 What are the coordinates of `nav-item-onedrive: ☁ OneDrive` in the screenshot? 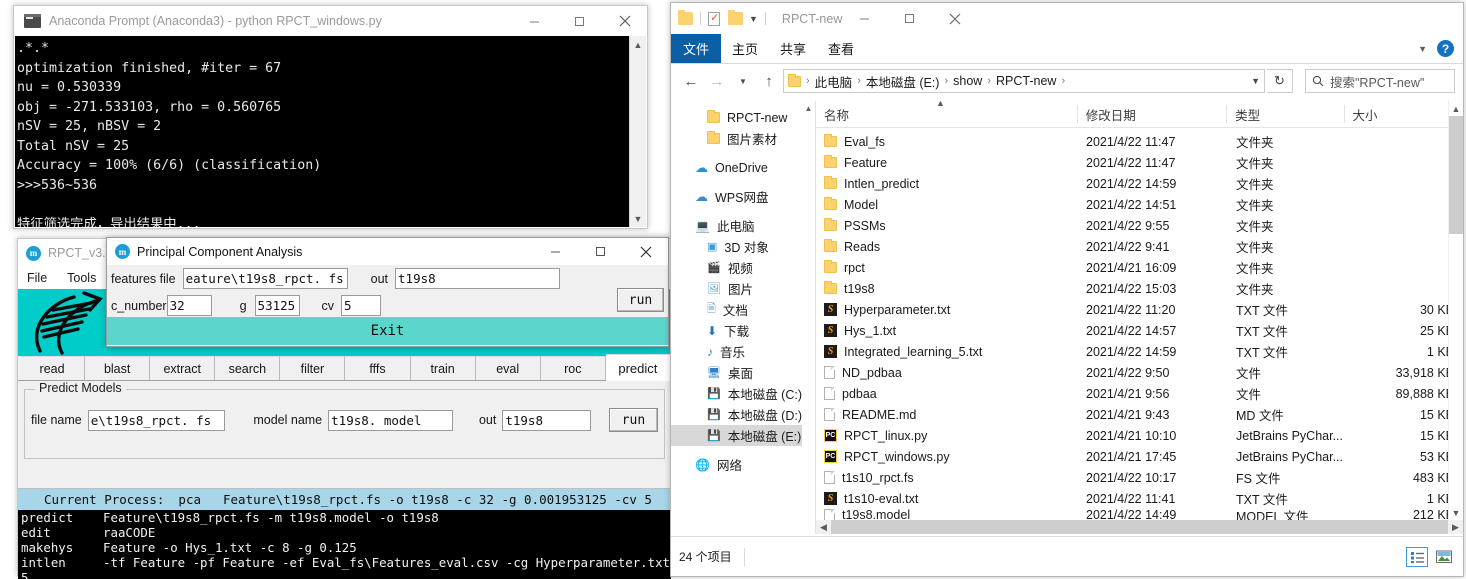 It's located at (743, 167).